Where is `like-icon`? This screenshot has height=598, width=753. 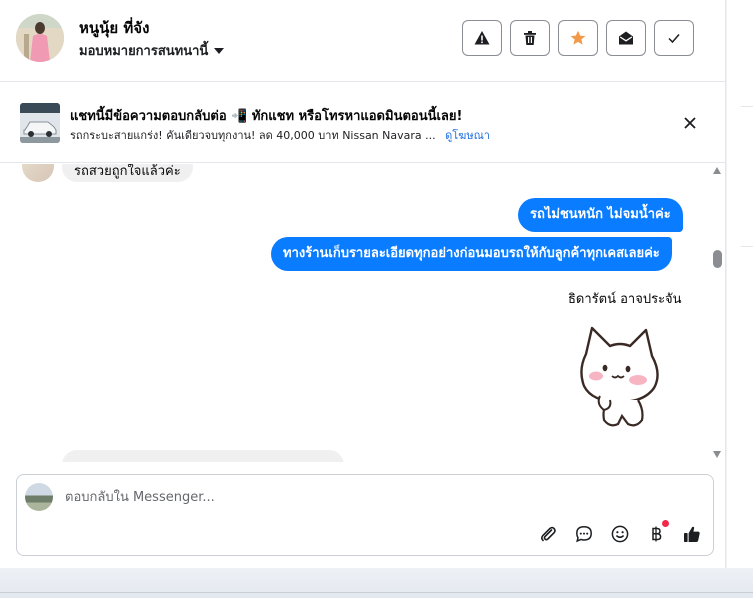
like-icon is located at coordinates (692, 534).